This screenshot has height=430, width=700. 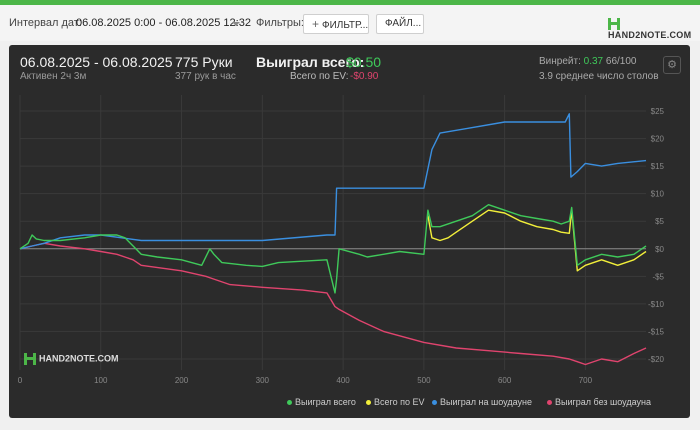 I want to click on x-tick-label: 300, so click(x=263, y=380).